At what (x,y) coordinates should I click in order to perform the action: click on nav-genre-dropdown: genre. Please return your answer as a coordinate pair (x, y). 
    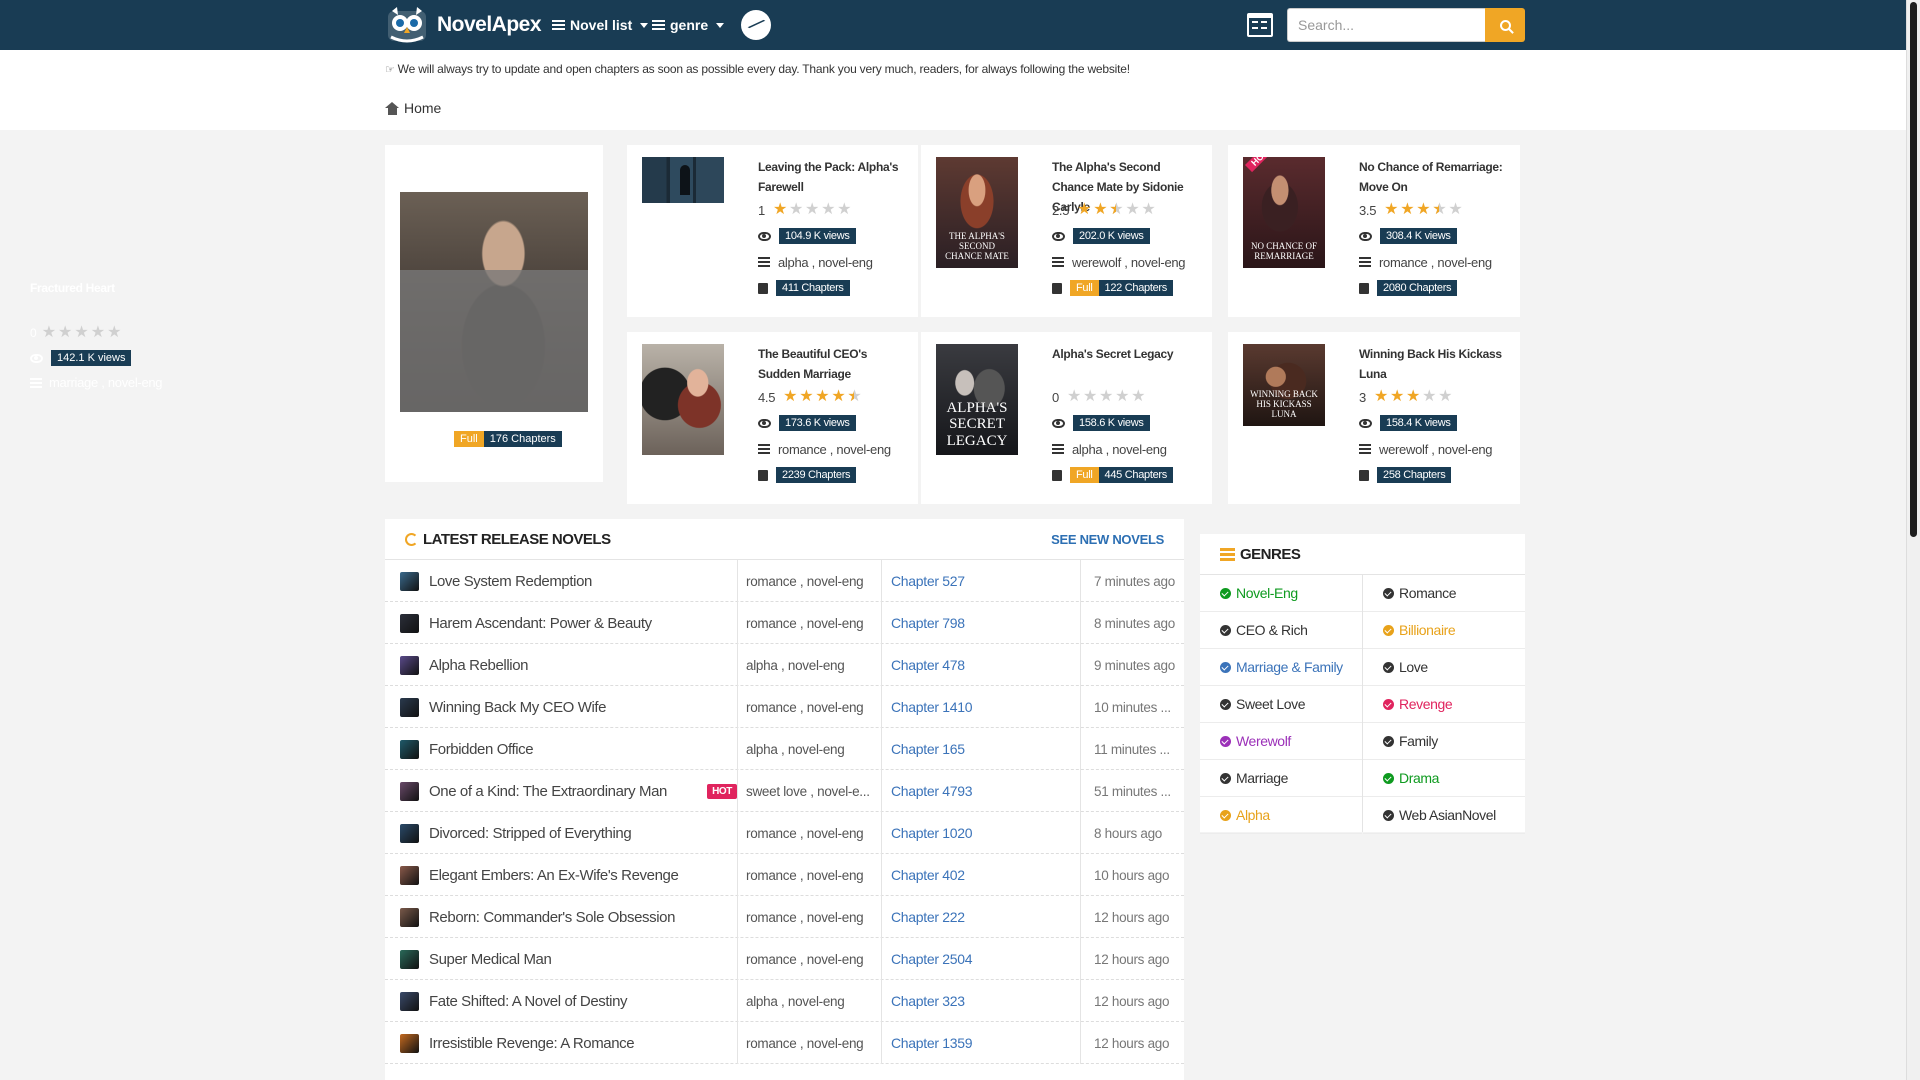
    Looking at the image, I should click on (688, 25).